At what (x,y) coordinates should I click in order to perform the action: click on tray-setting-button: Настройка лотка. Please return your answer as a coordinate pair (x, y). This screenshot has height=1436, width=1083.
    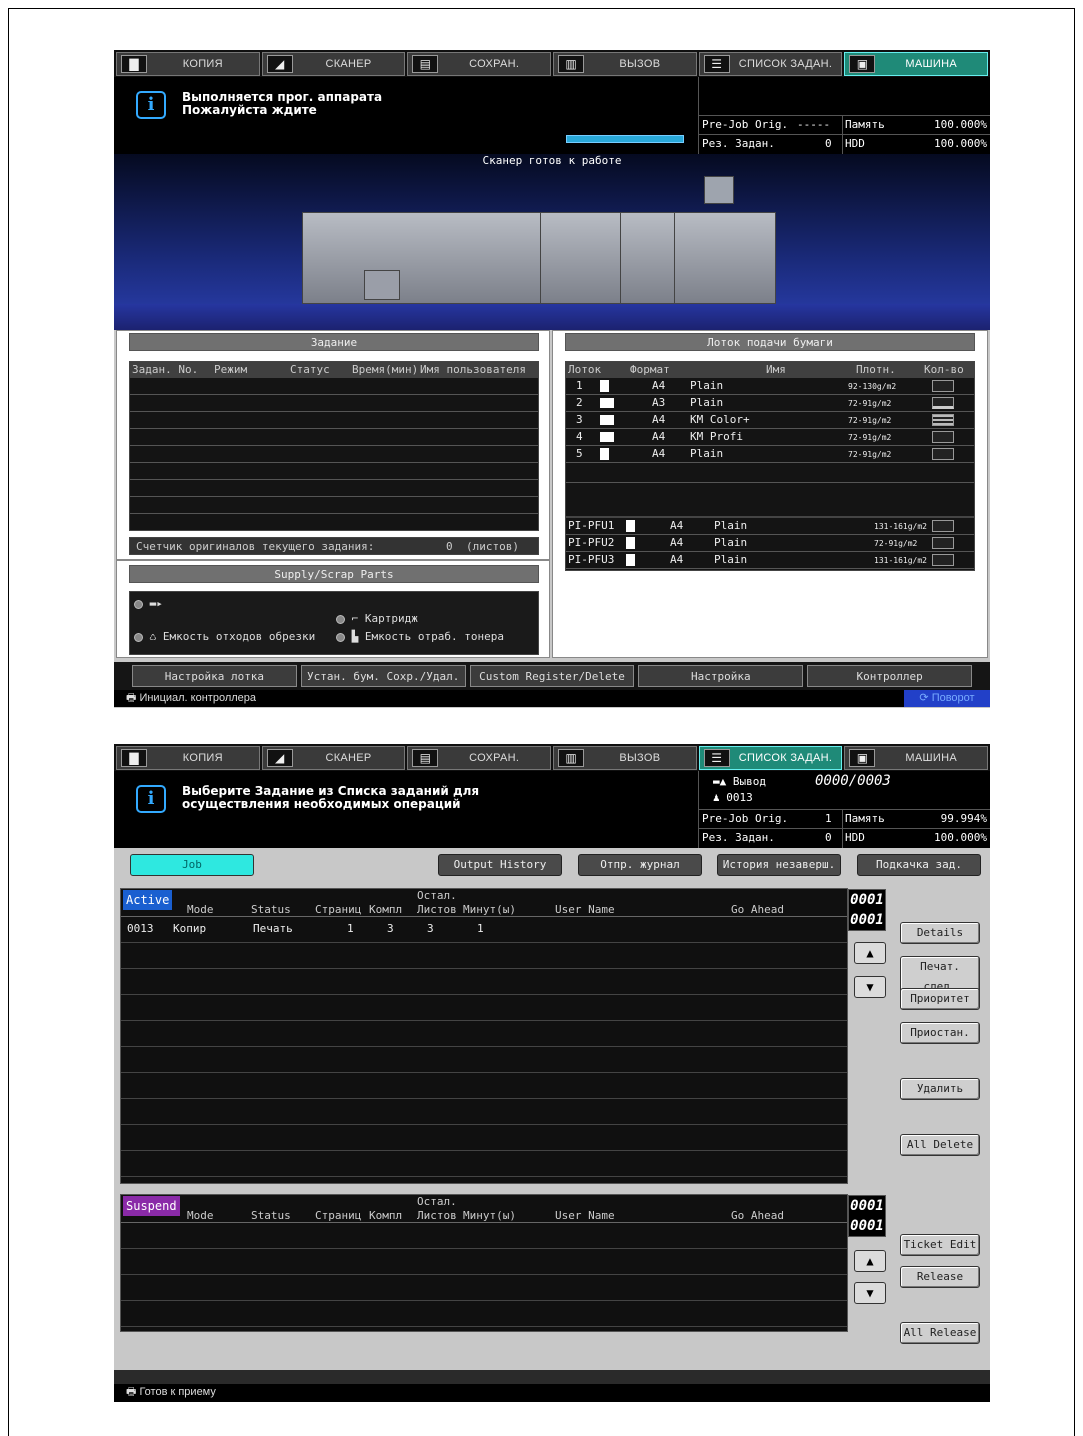
    Looking at the image, I should click on (214, 676).